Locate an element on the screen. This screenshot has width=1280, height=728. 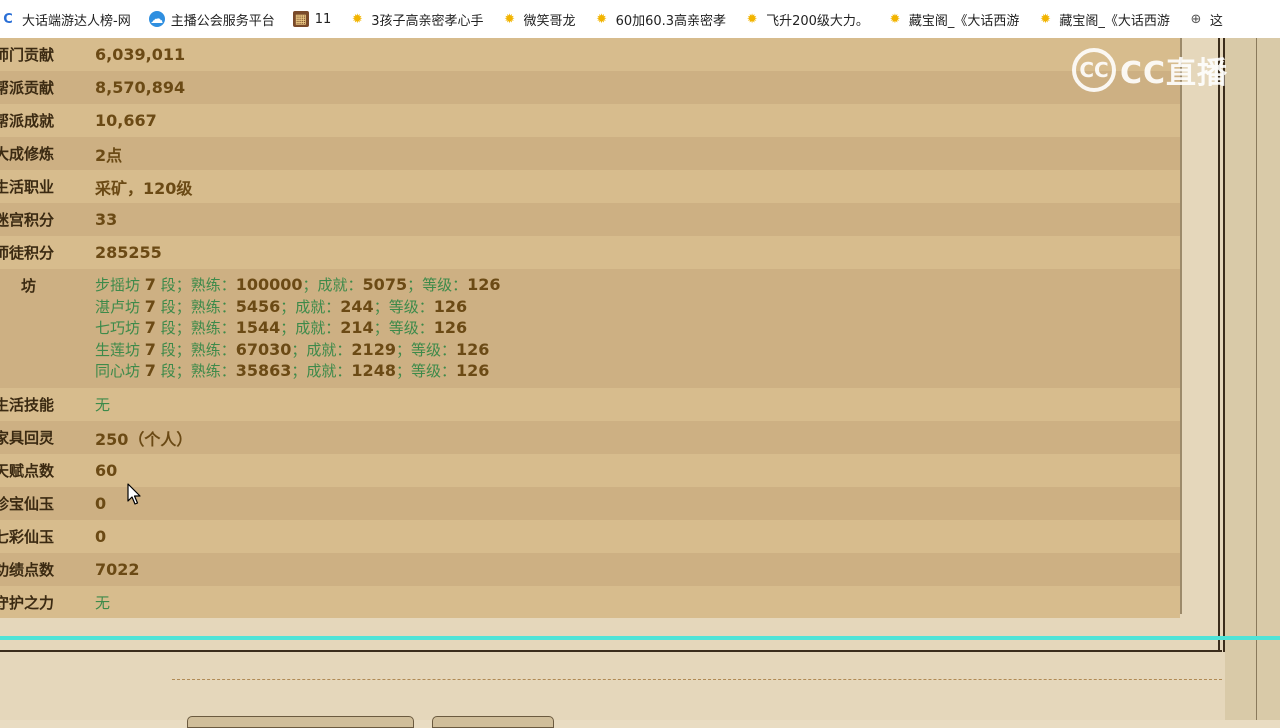
watermark-text: CC直播 is located at coordinates (1174, 73).